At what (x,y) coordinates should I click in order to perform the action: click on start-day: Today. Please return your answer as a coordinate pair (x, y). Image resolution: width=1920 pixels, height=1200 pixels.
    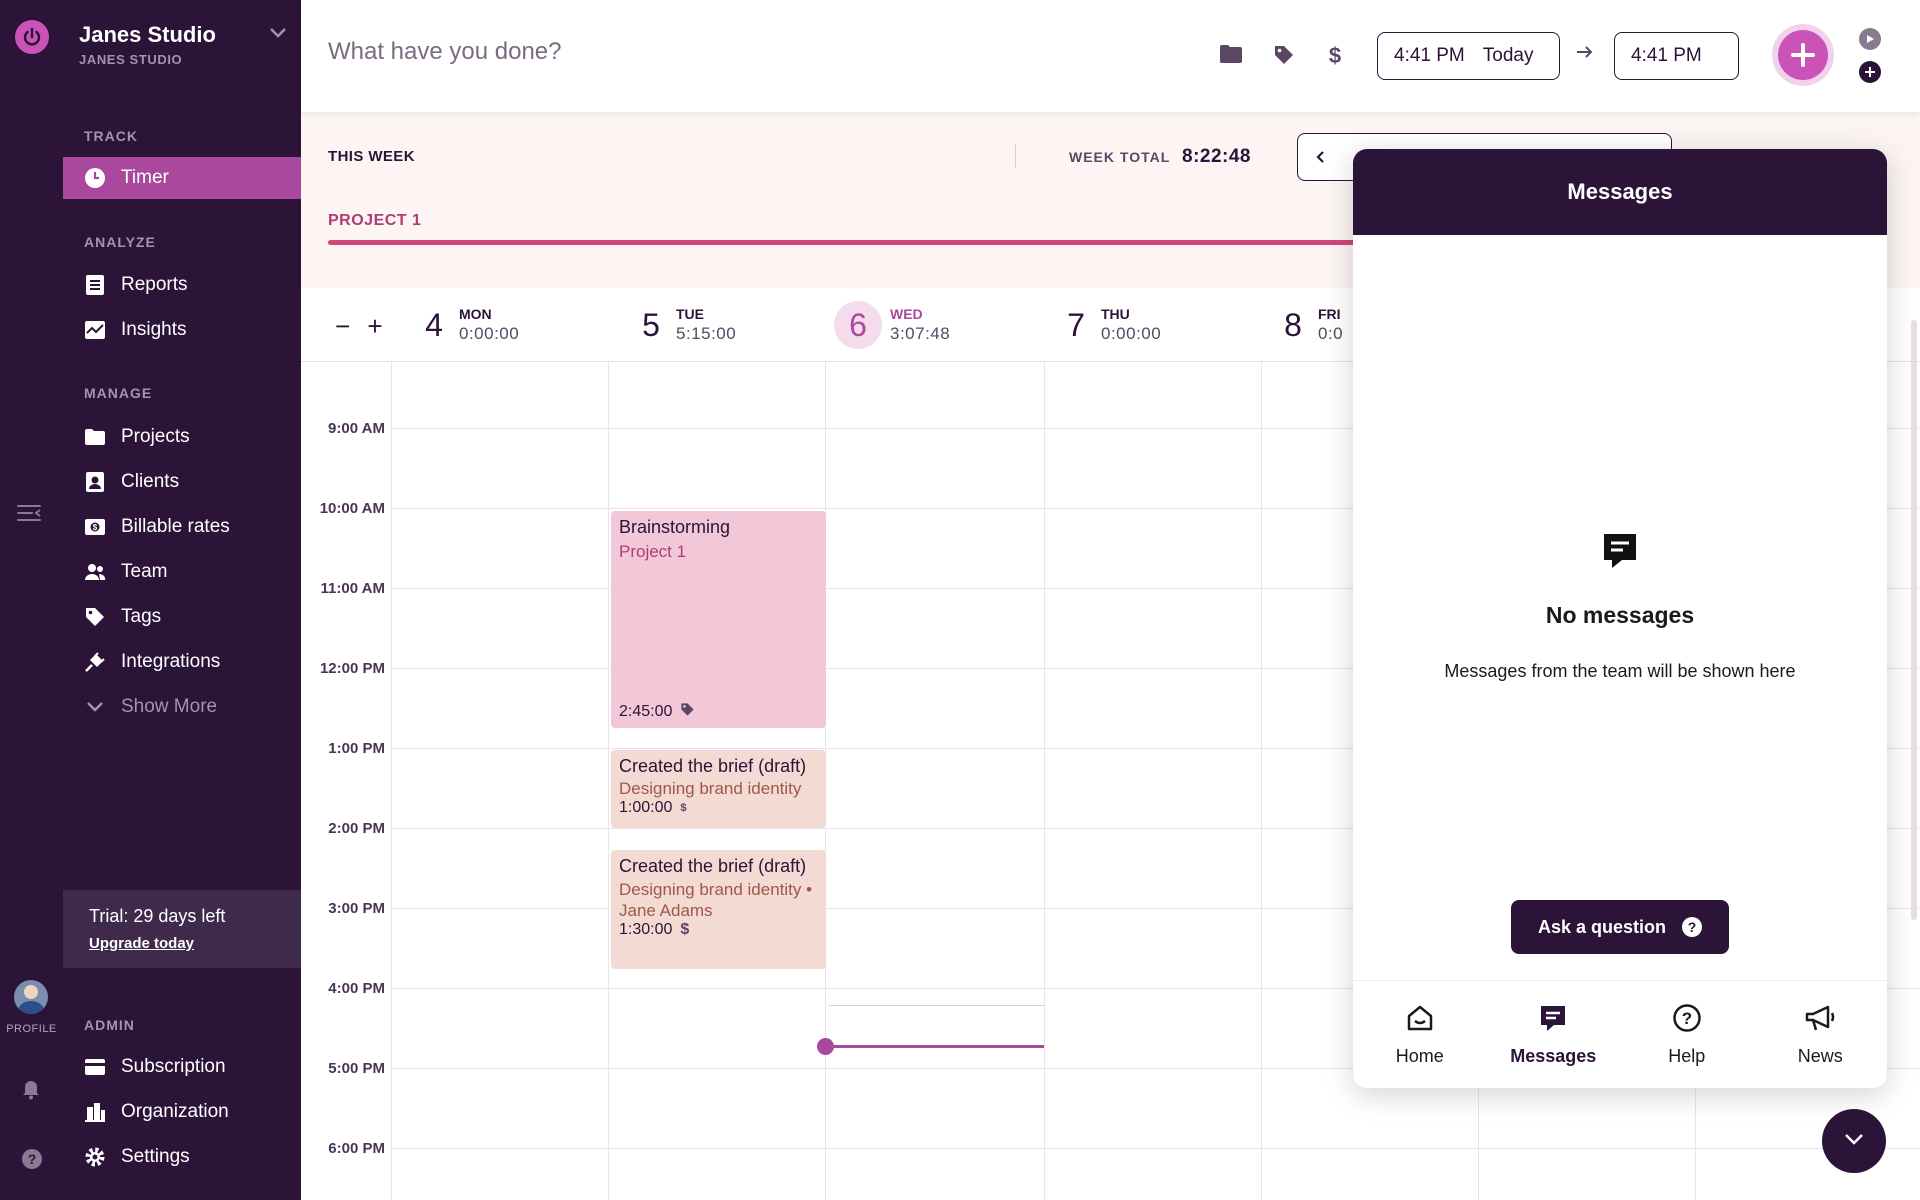
    Looking at the image, I should click on (1508, 55).